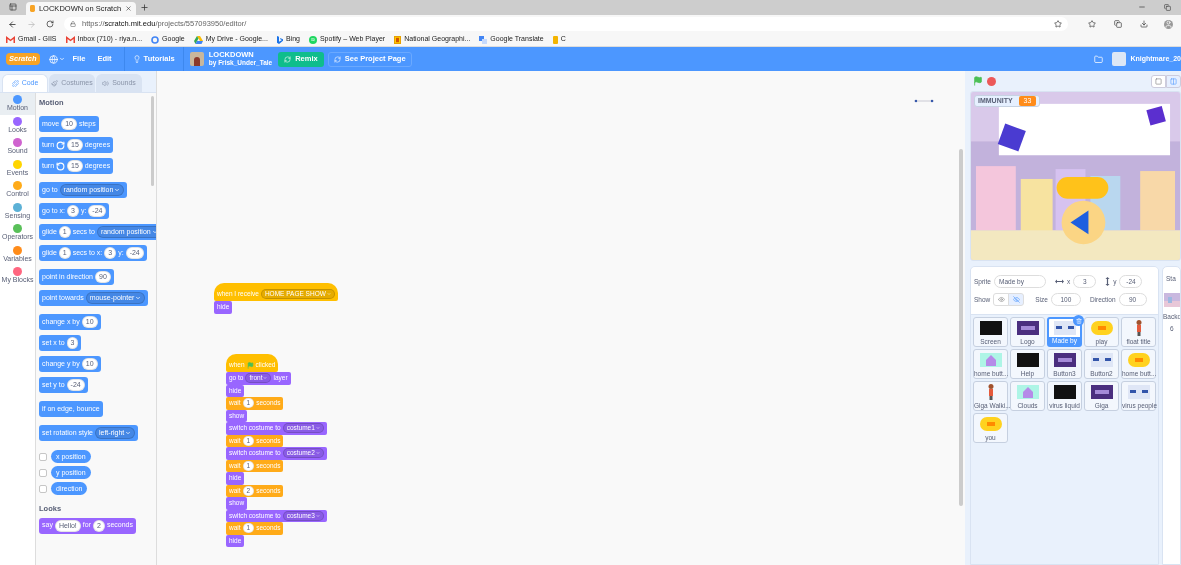 This screenshot has width=1181, height=565. What do you see at coordinates (1108, 281) in the screenshot?
I see `vertical-arrows-icon` at bounding box center [1108, 281].